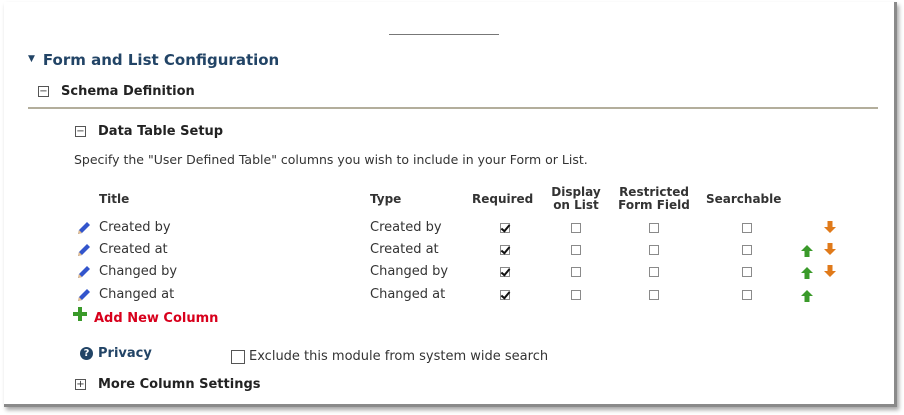 Image resolution: width=904 pixels, height=415 pixels. Describe the element at coordinates (156, 318) in the screenshot. I see `add-new-column-label: Add New Column` at that location.